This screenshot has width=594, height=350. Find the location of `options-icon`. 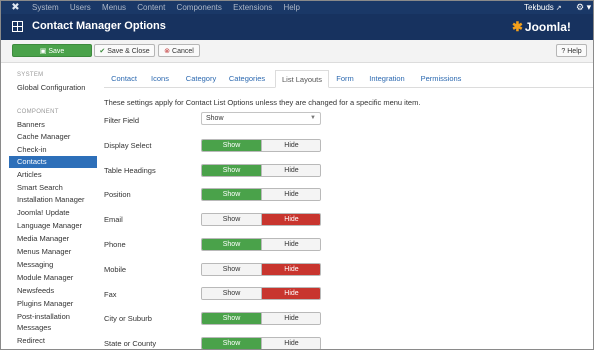

options-icon is located at coordinates (17, 26).